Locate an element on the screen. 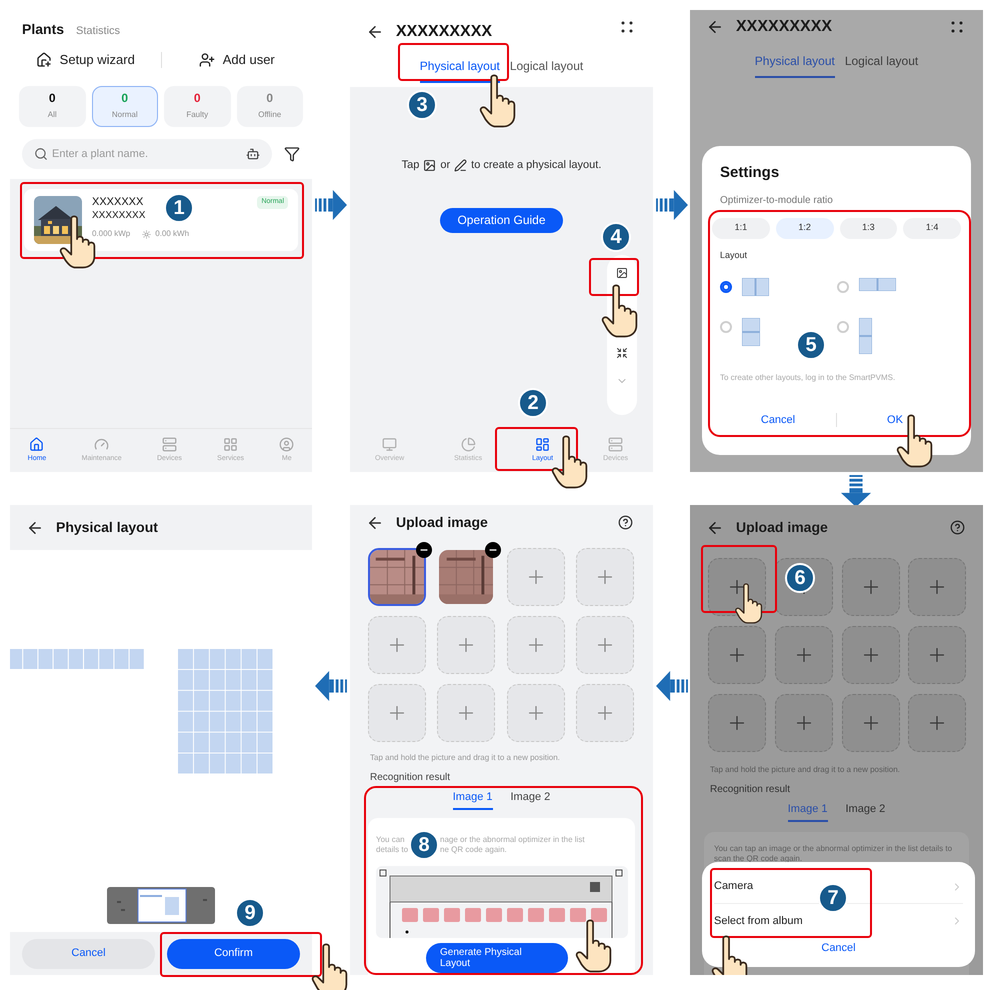 This screenshot has height=990, width=987. step-number: 9 is located at coordinates (250, 913).